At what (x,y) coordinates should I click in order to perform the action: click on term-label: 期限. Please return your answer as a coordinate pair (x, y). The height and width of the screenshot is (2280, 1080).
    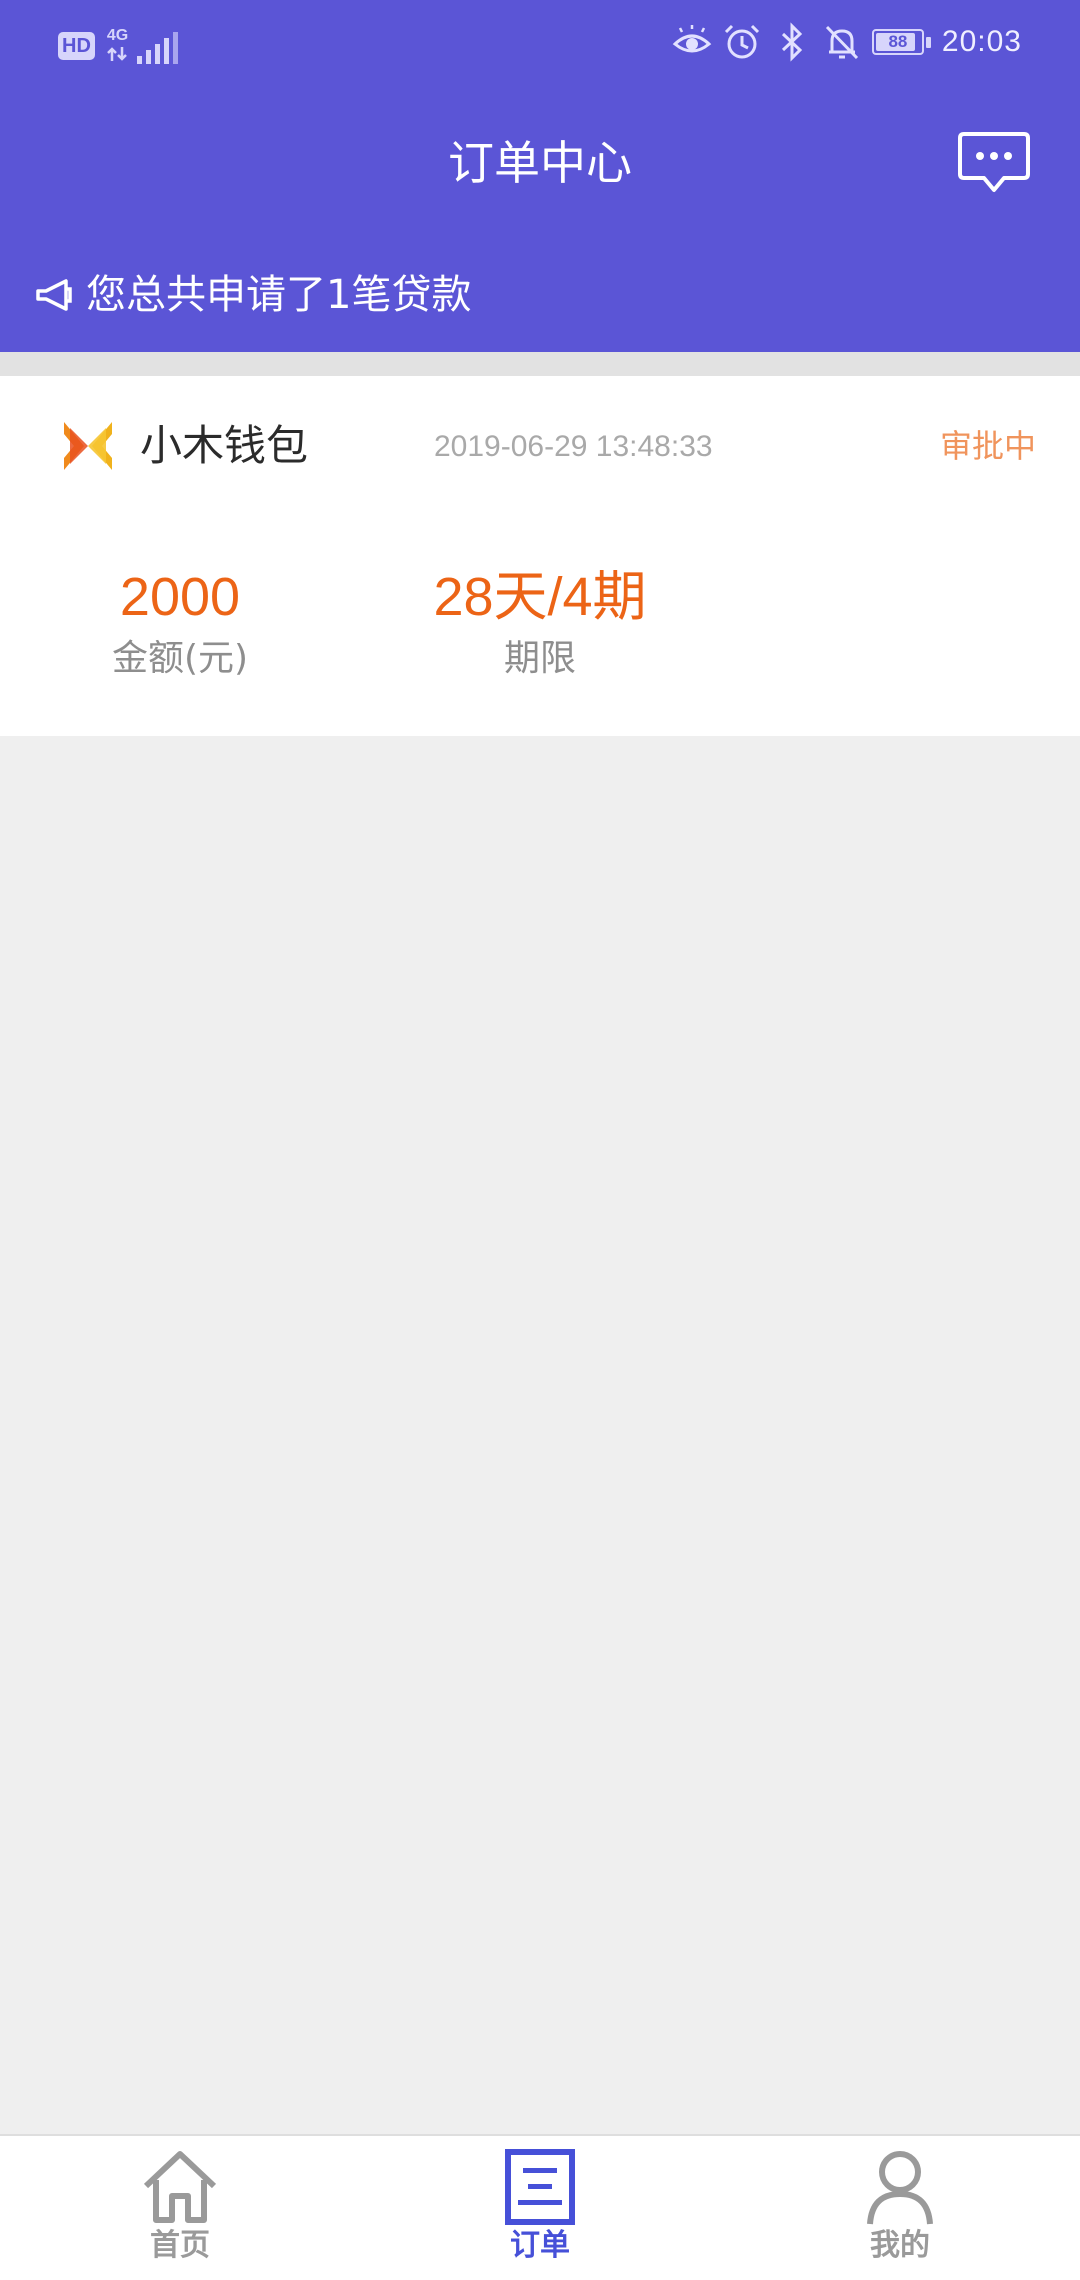
    Looking at the image, I should click on (539, 658).